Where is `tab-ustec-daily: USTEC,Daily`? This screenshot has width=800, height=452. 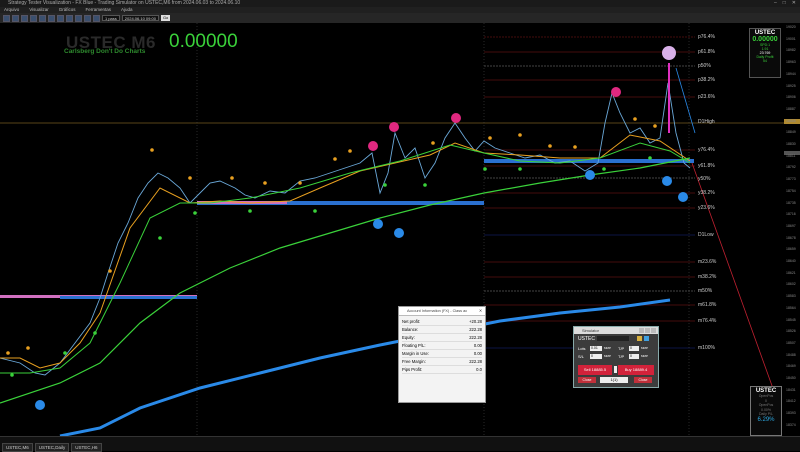
tab-ustec-daily: USTEC,Daily is located at coordinates (52, 447).